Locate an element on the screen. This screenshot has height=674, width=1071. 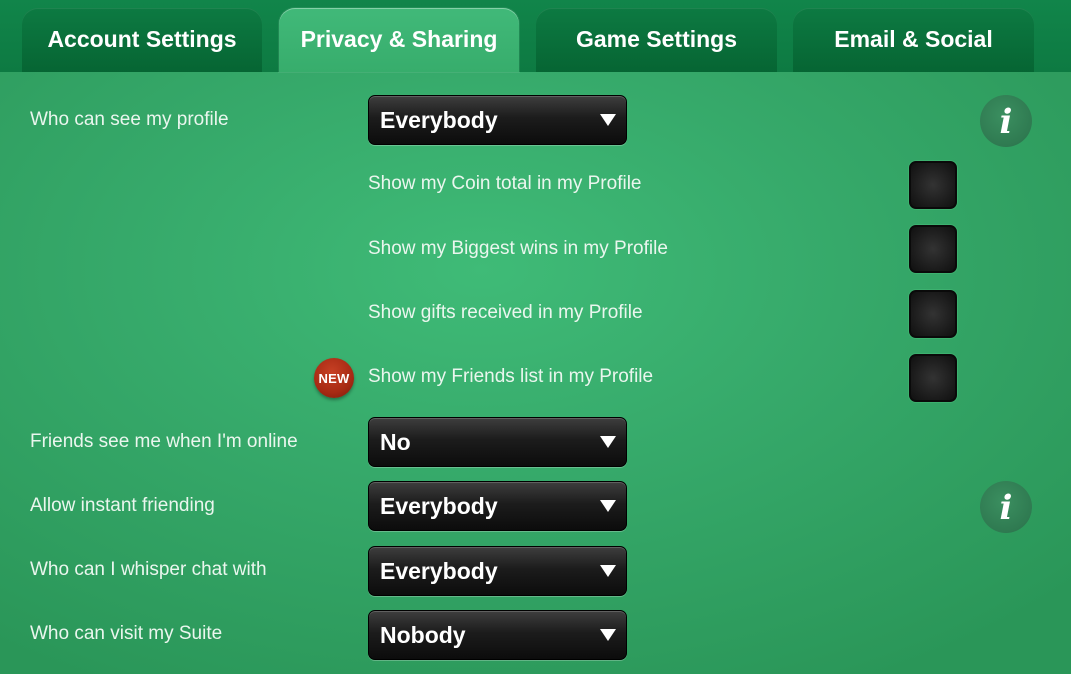
option-biggest-wins-checkbox is located at coordinates (933, 249).